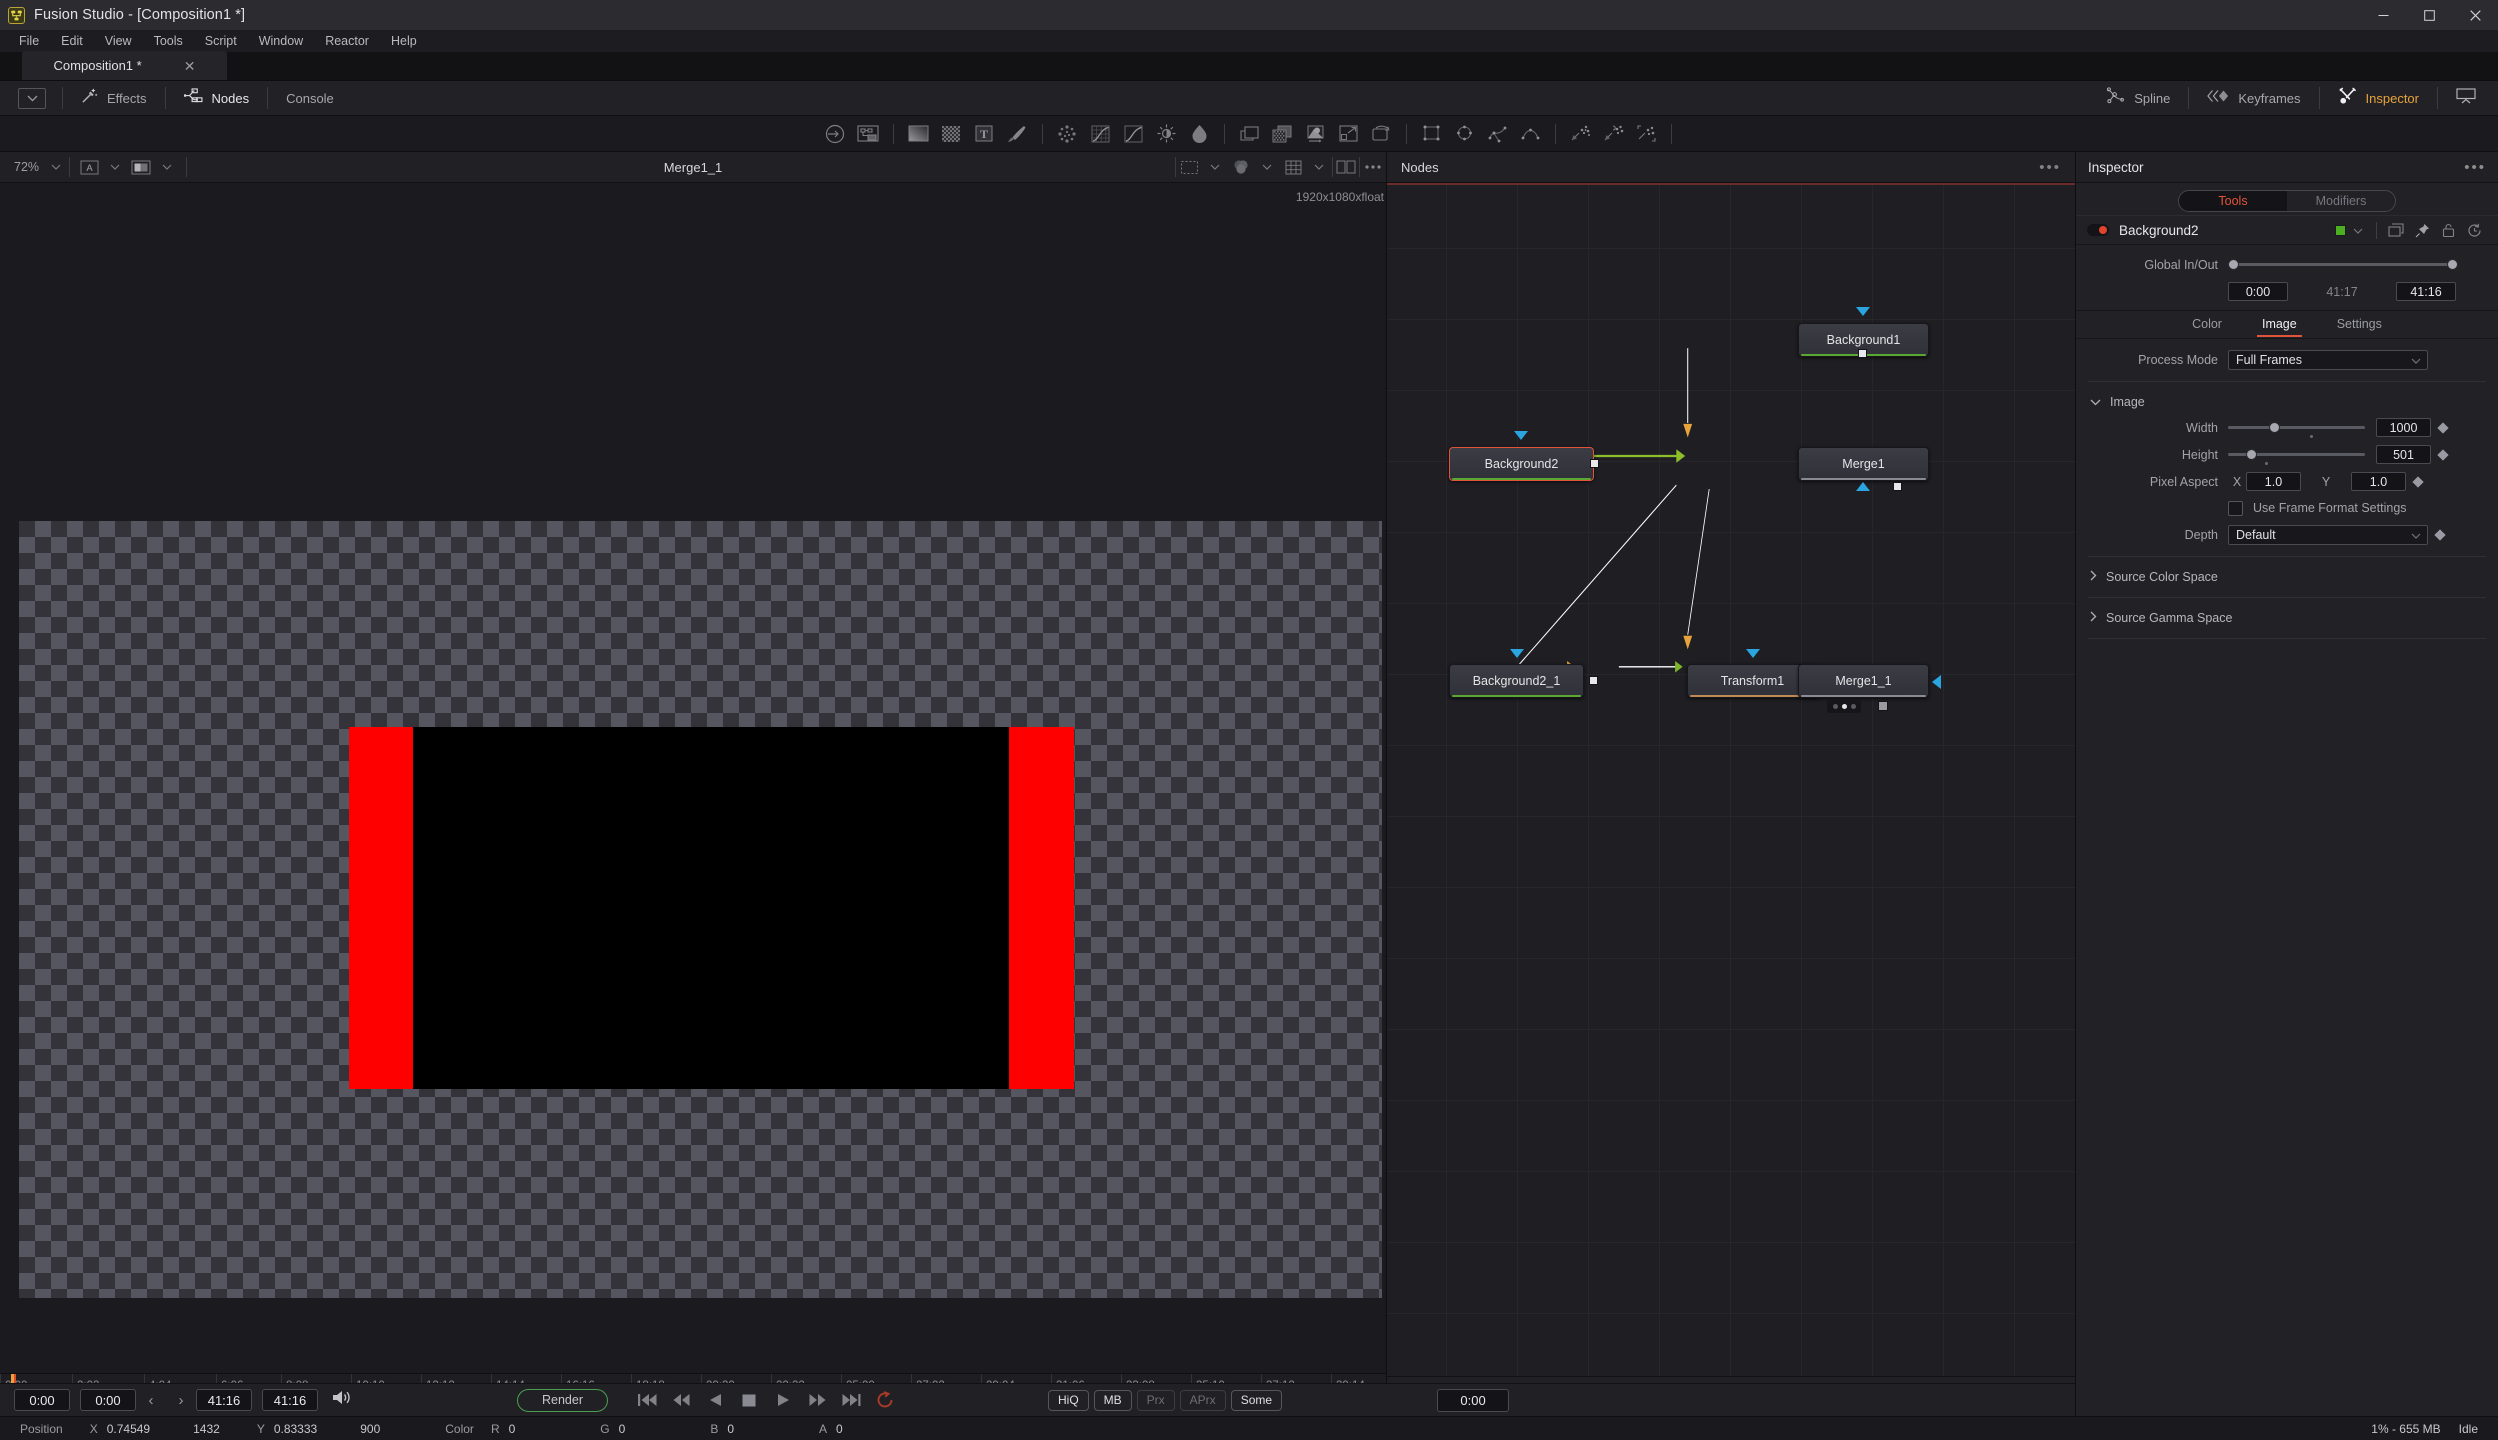 Image resolution: width=2498 pixels, height=1440 pixels. What do you see at coordinates (1256, 1400) in the screenshot?
I see `quality-some-button: Some` at bounding box center [1256, 1400].